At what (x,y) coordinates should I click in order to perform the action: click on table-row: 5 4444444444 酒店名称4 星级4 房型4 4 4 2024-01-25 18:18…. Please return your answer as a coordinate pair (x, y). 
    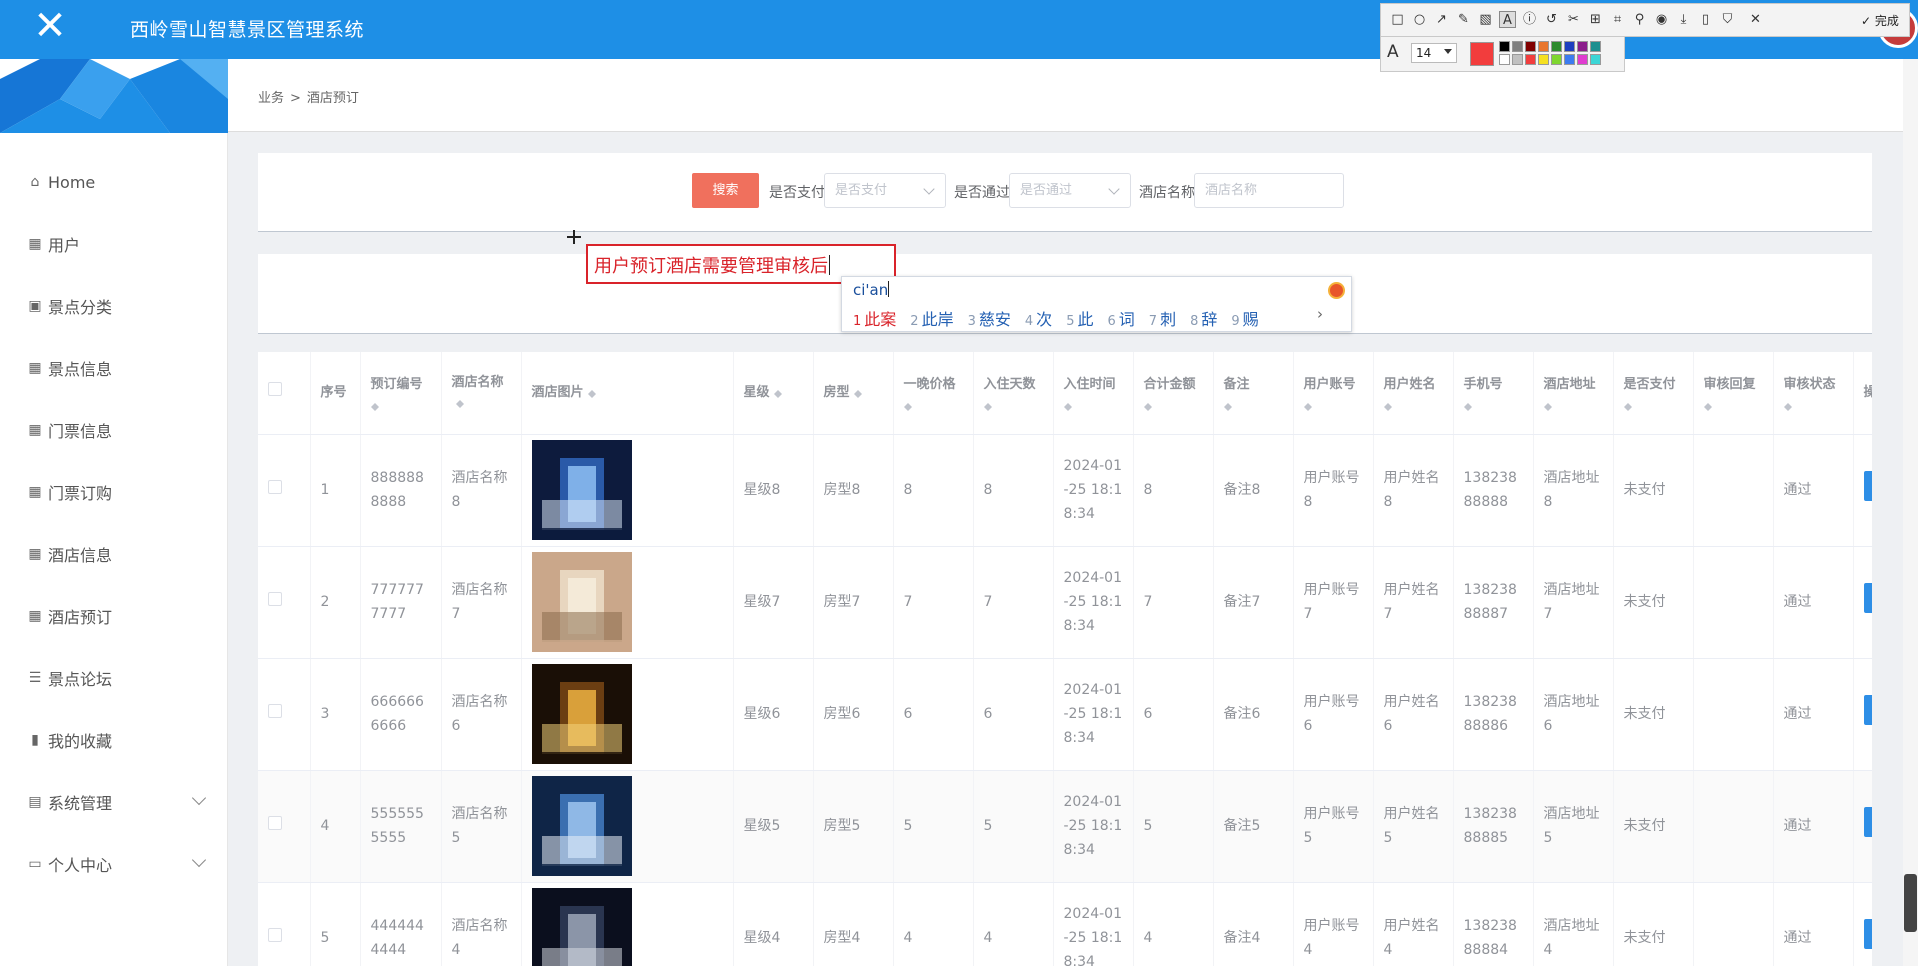
    Looking at the image, I should click on (1065, 924).